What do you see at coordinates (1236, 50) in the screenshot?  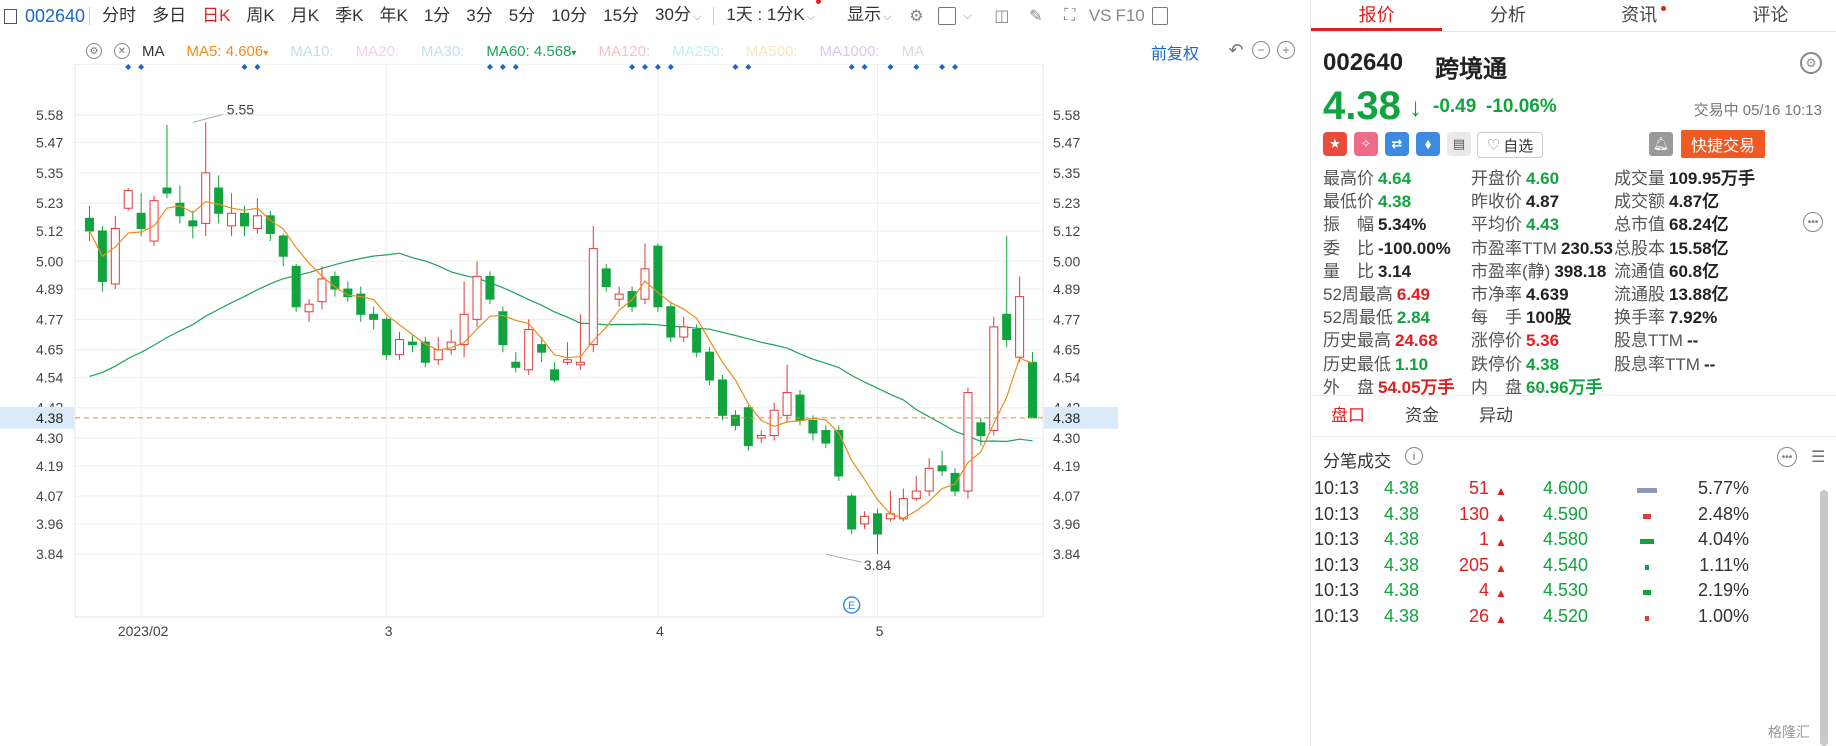 I see `undo-icon: ↶` at bounding box center [1236, 50].